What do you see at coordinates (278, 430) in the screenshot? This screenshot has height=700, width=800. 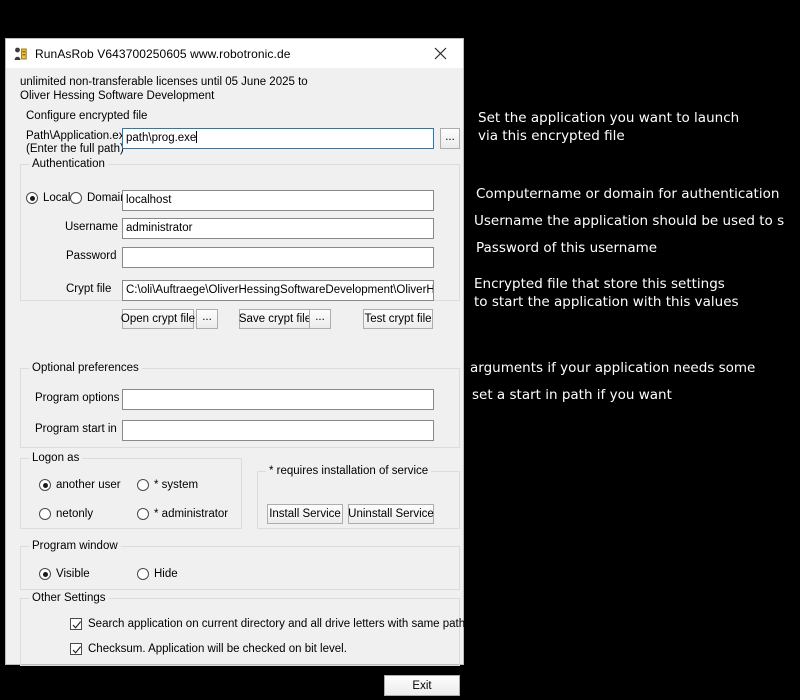 I see `program-start-in-input` at bounding box center [278, 430].